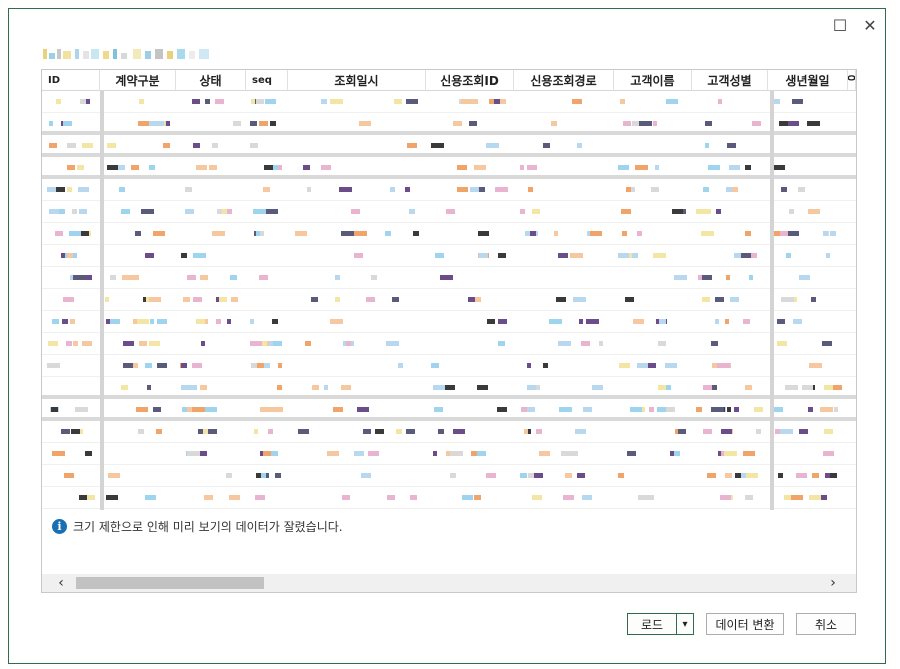 This screenshot has height=669, width=900. I want to click on cancel-button: 취소, so click(826, 624).